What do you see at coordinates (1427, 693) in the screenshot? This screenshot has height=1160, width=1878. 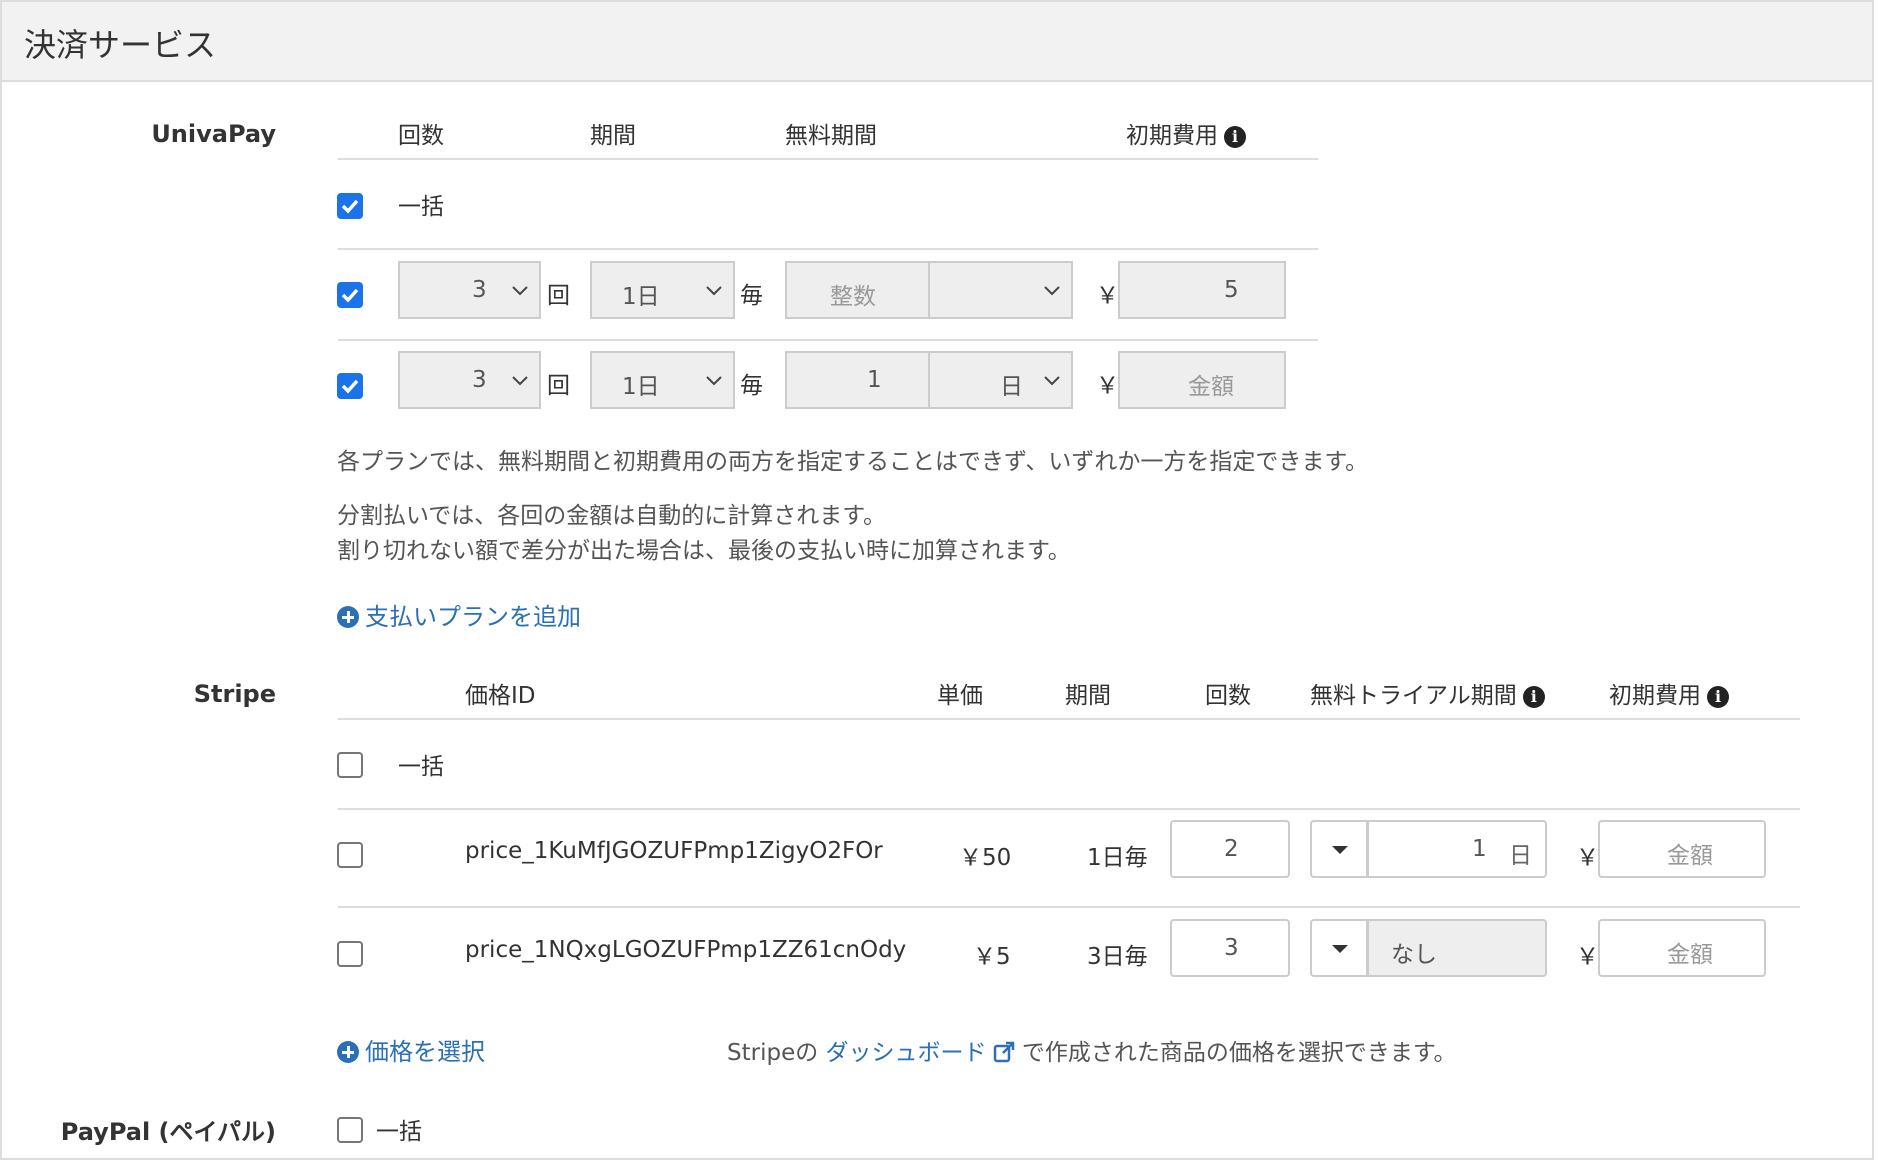 I see `stripe-header-free-trial: 無料トライアル期間 i` at bounding box center [1427, 693].